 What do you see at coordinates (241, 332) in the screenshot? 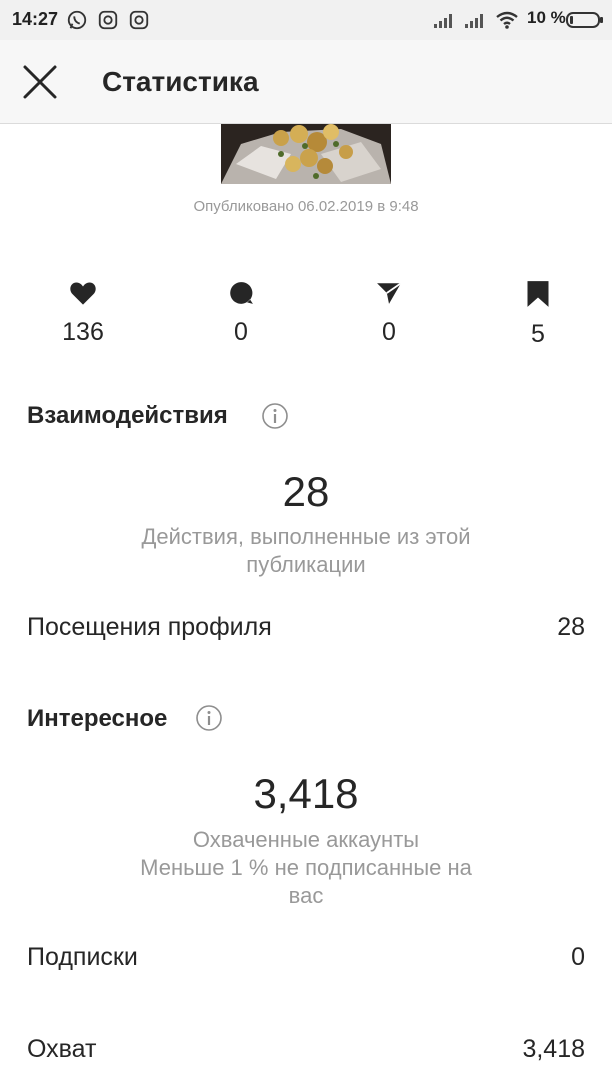
I see `comments-count: 0` at bounding box center [241, 332].